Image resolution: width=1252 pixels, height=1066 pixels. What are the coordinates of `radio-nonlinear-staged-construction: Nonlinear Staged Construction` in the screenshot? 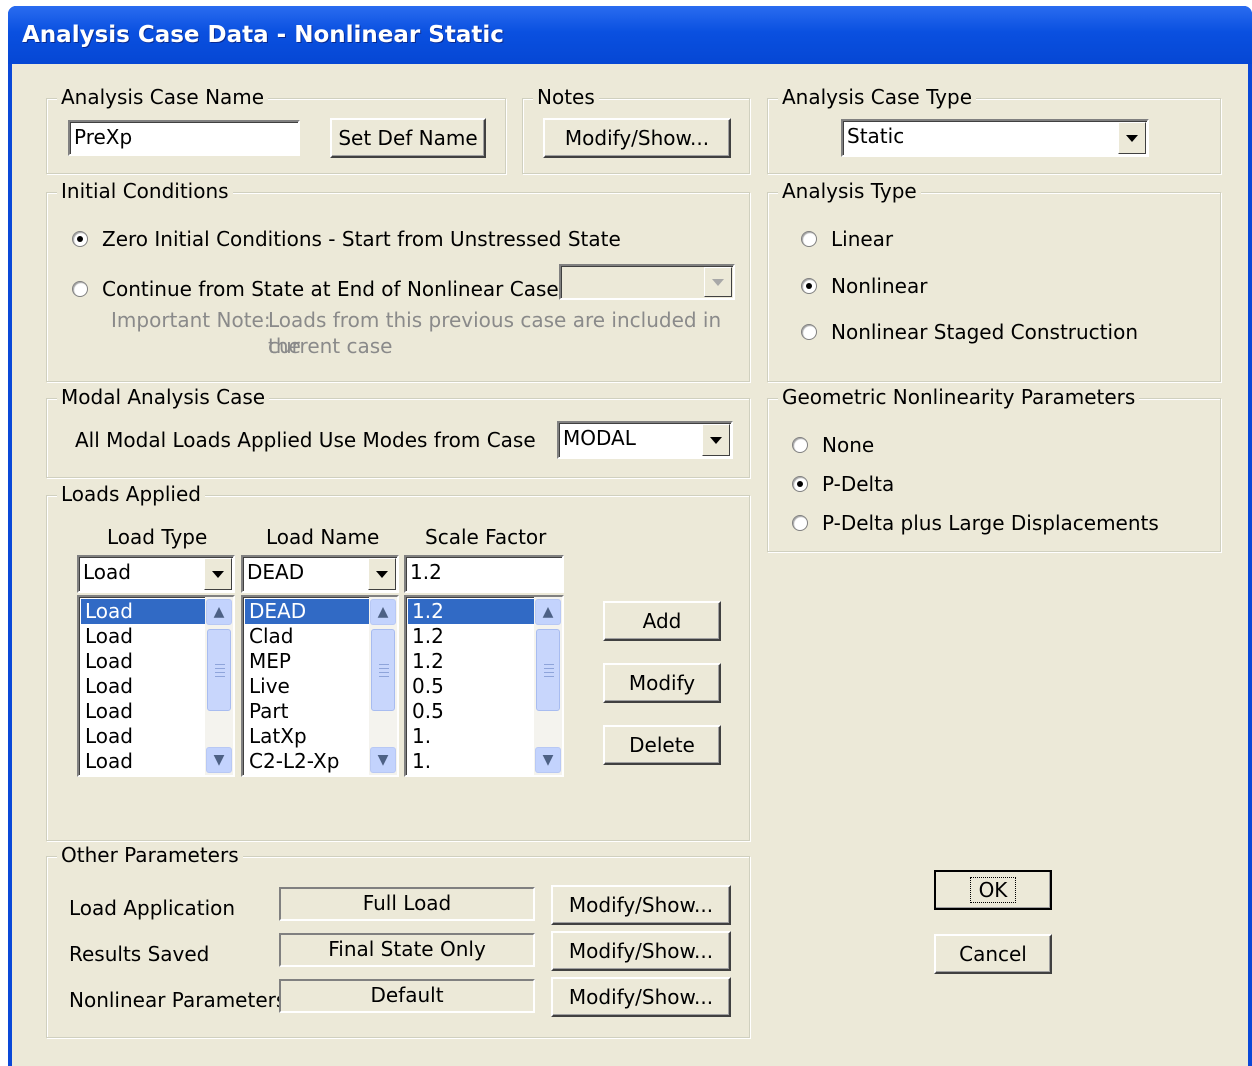 It's located at (969, 332).